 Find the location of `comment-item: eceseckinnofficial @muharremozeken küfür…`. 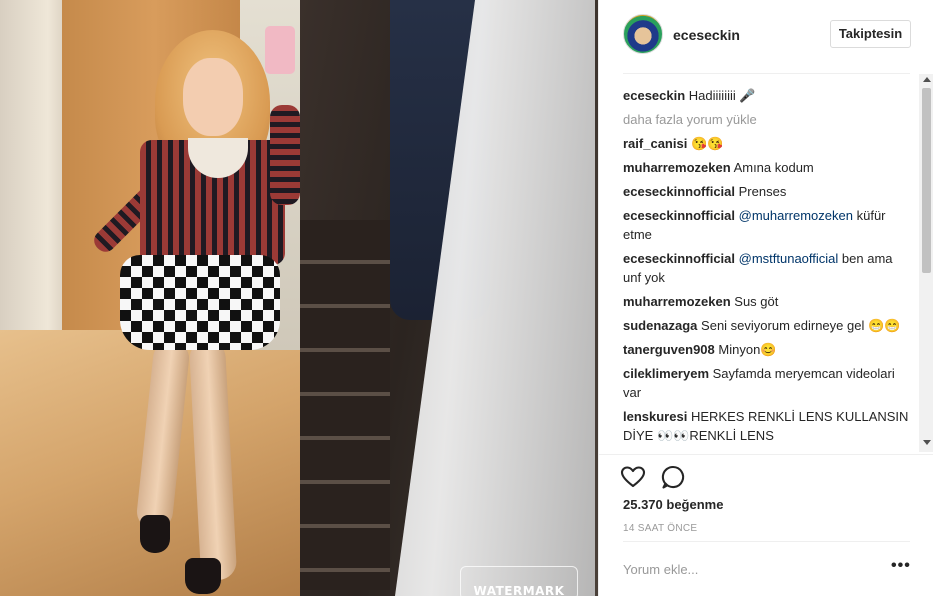

comment-item: eceseckinnofficial @muharremozeken küfür… is located at coordinates (768, 225).